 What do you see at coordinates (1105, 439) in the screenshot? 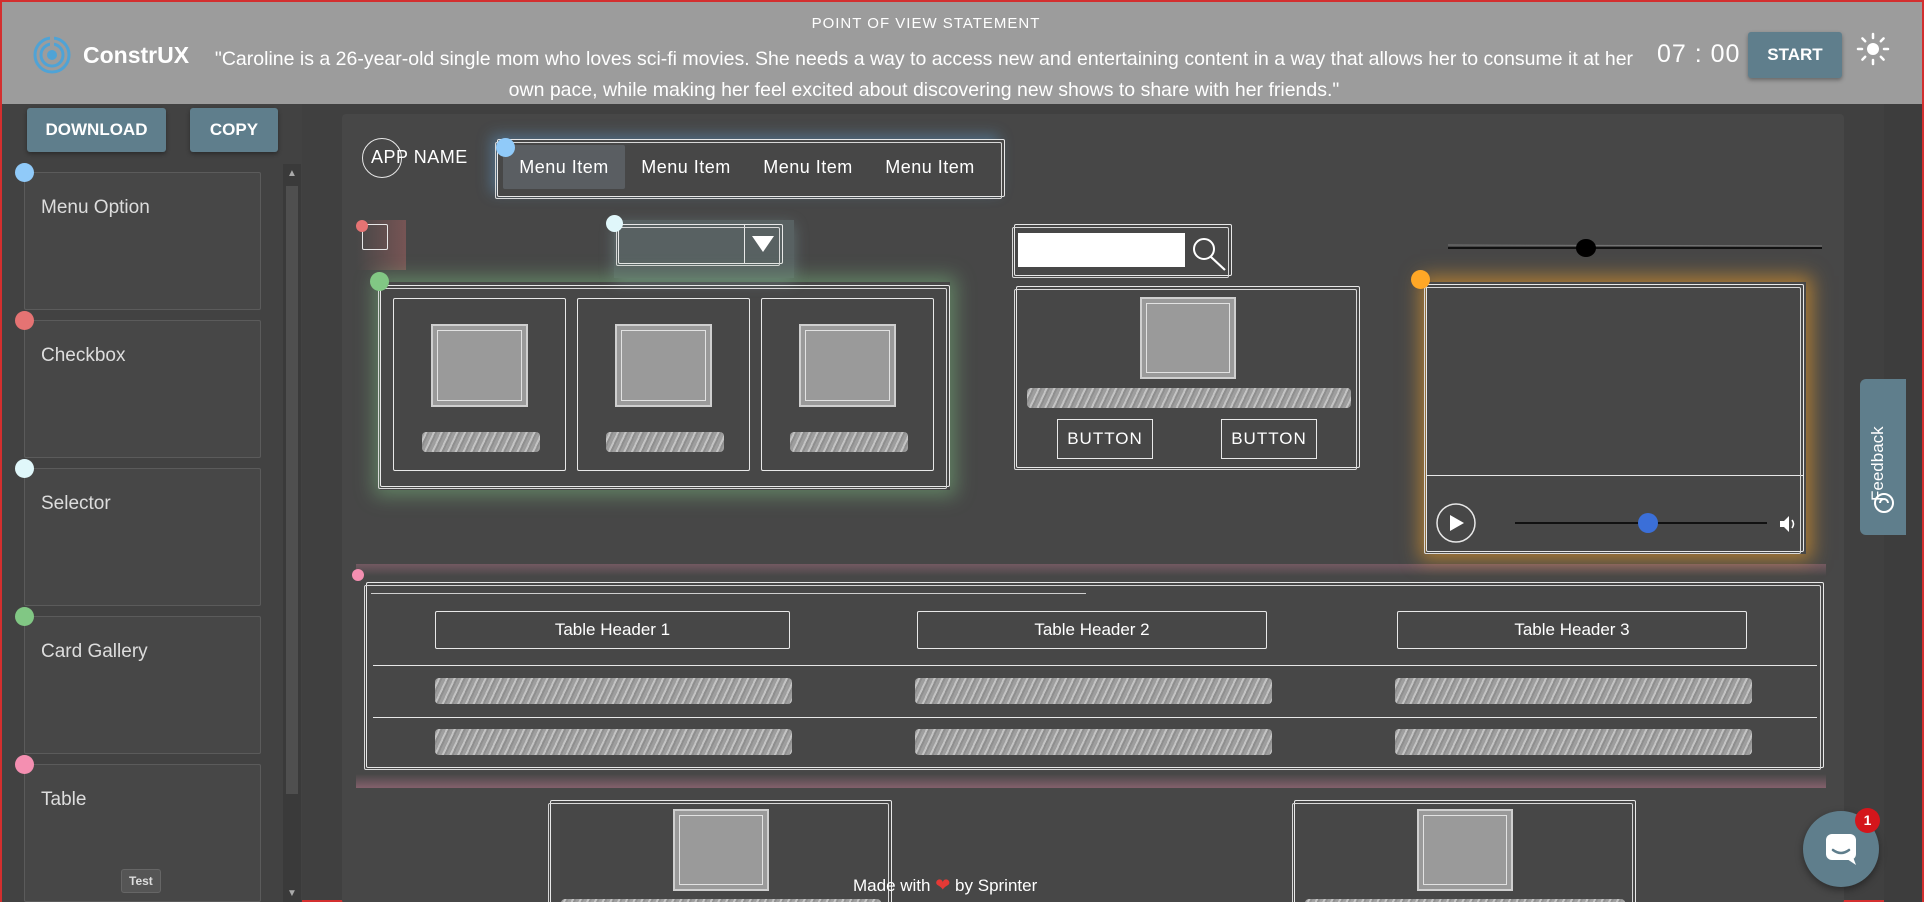
I see `card-button-1: BUTTON` at bounding box center [1105, 439].